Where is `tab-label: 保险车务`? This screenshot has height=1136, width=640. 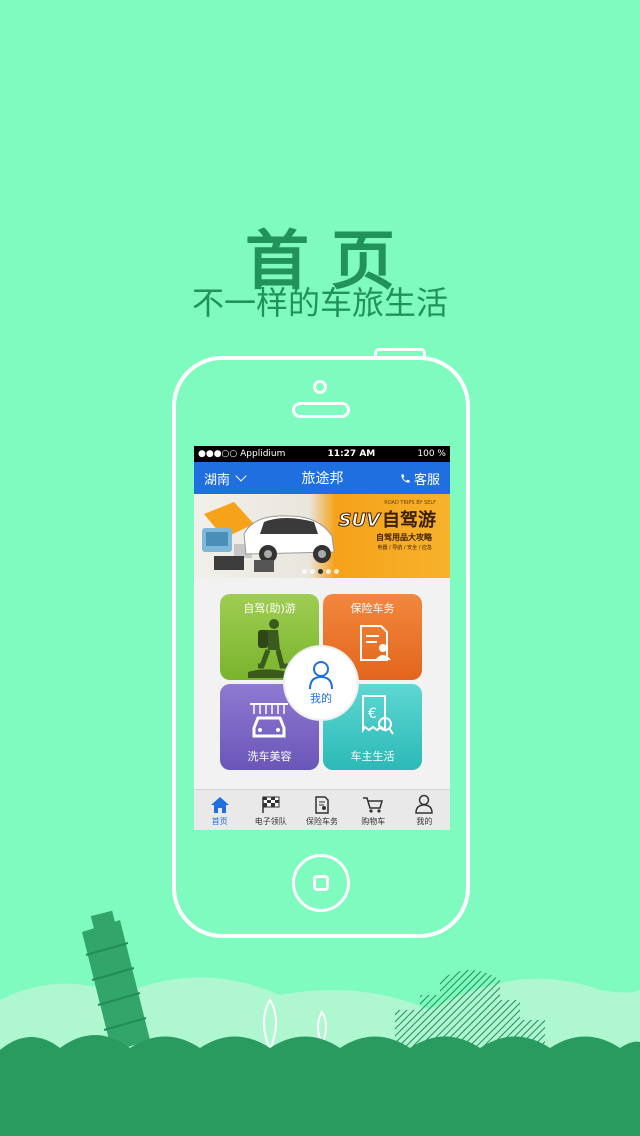 tab-label: 保险车务 is located at coordinates (322, 821).